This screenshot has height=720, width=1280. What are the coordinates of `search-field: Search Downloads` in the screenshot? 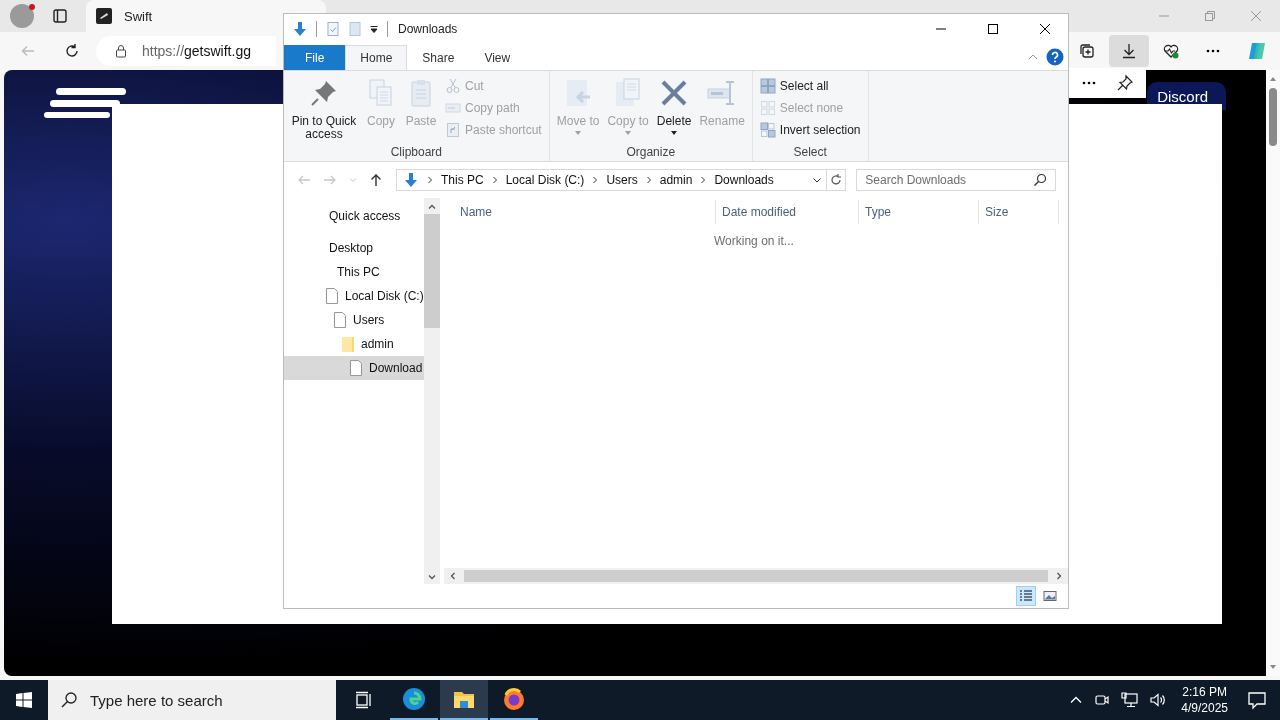 It's located at (956, 180).